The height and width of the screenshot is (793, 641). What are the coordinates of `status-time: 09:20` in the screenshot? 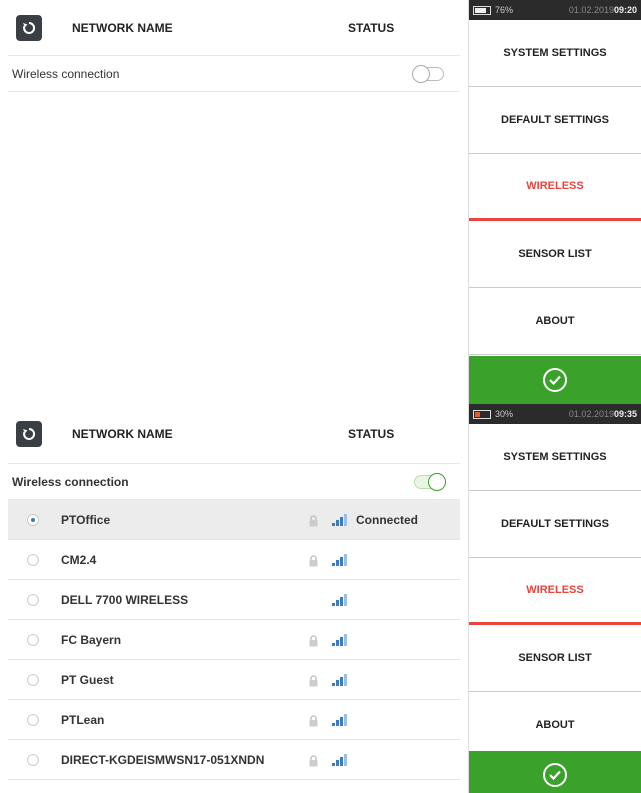 It's located at (625, 10).